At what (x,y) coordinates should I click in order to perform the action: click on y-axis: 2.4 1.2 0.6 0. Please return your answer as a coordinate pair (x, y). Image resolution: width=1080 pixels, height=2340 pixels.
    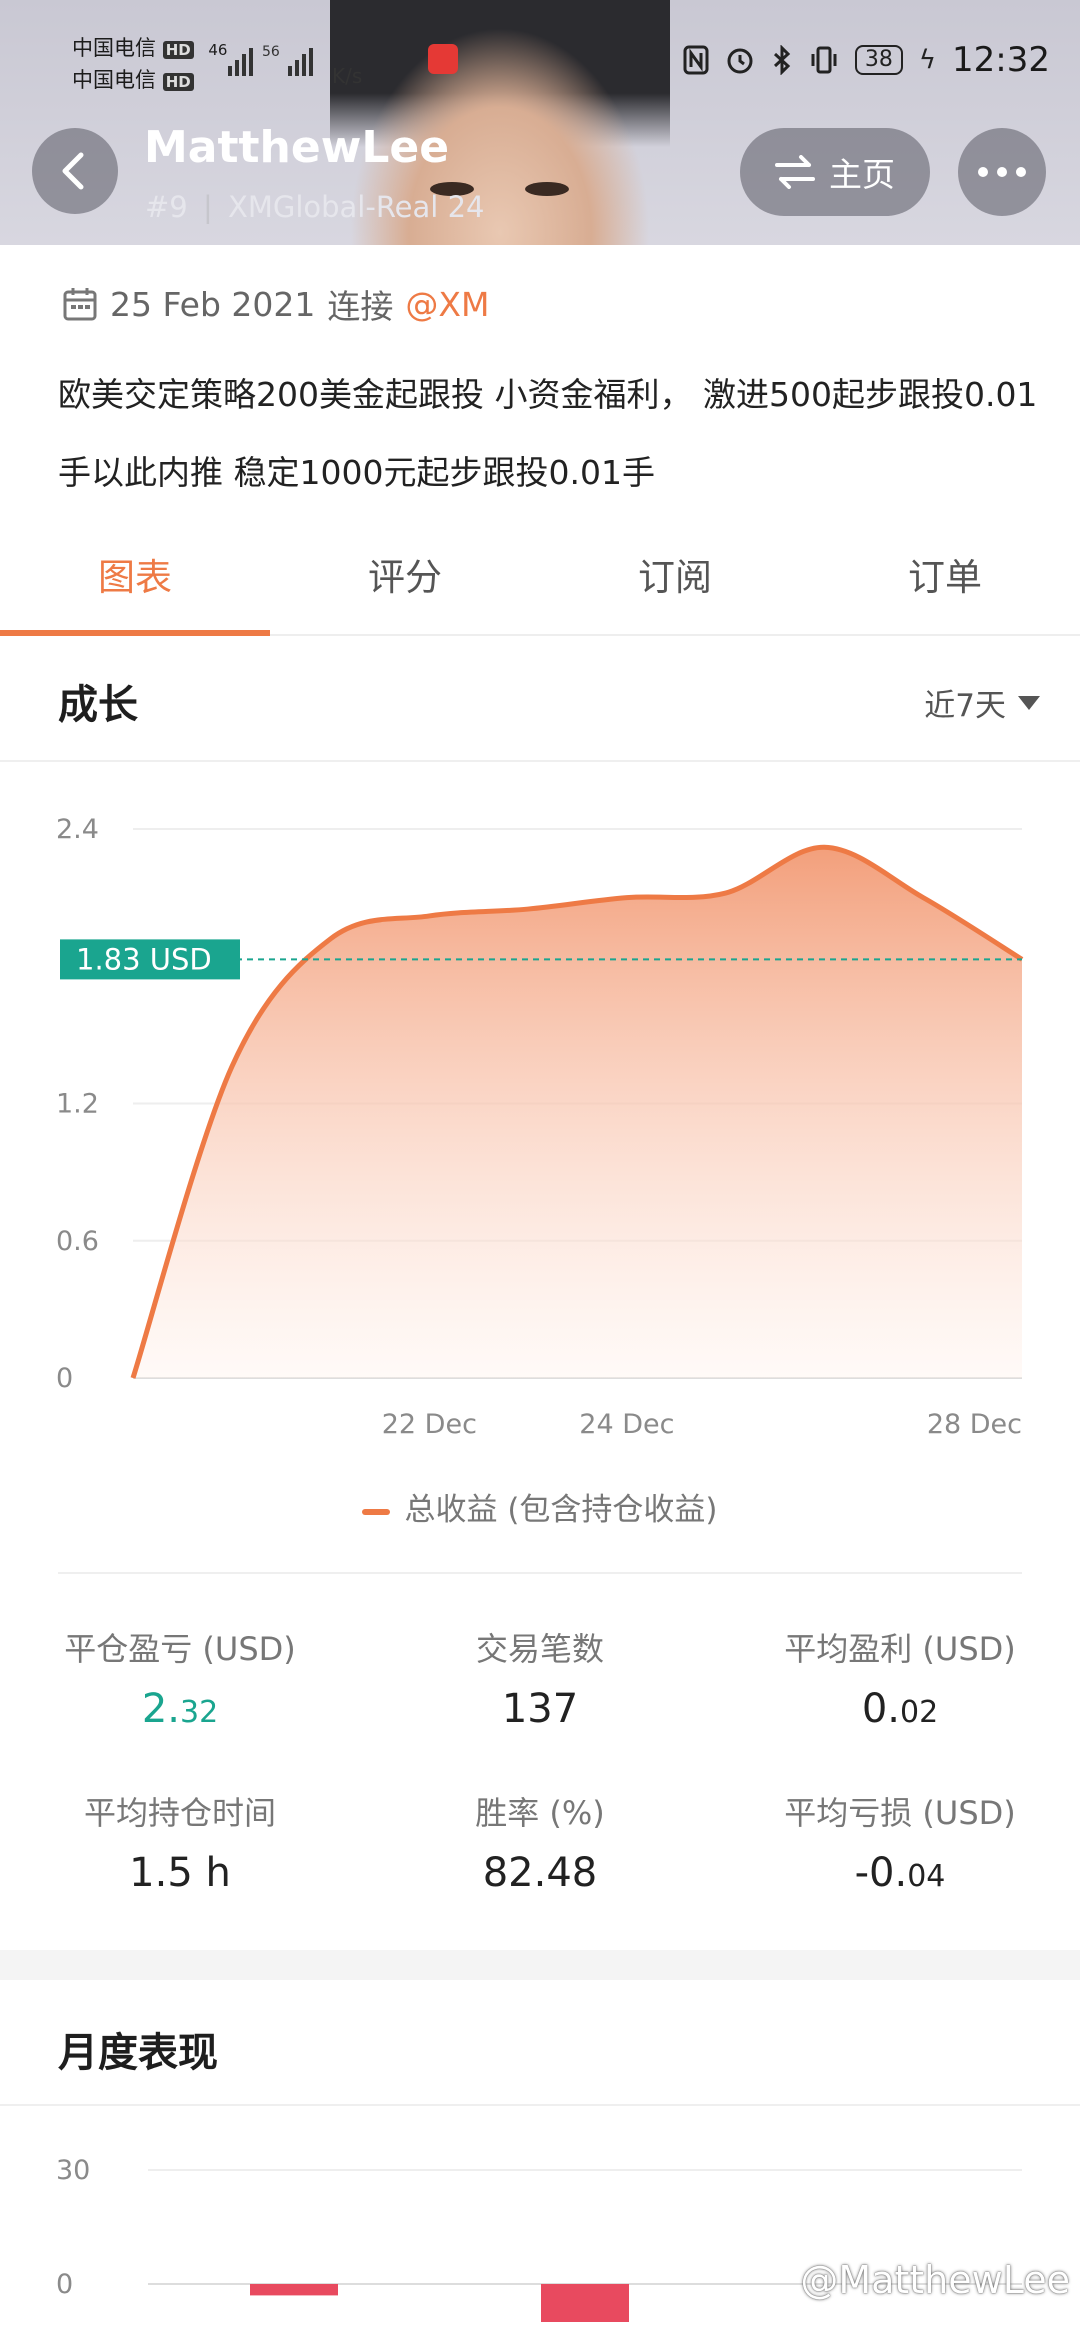
    Looking at the image, I should click on (77, 1104).